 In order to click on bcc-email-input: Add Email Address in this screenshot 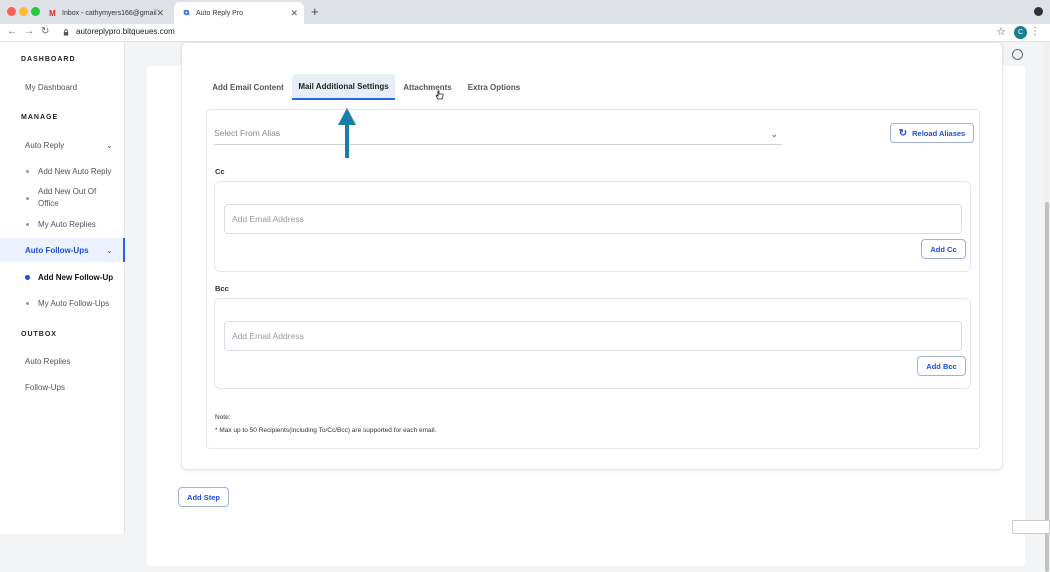, I will do `click(593, 336)`.